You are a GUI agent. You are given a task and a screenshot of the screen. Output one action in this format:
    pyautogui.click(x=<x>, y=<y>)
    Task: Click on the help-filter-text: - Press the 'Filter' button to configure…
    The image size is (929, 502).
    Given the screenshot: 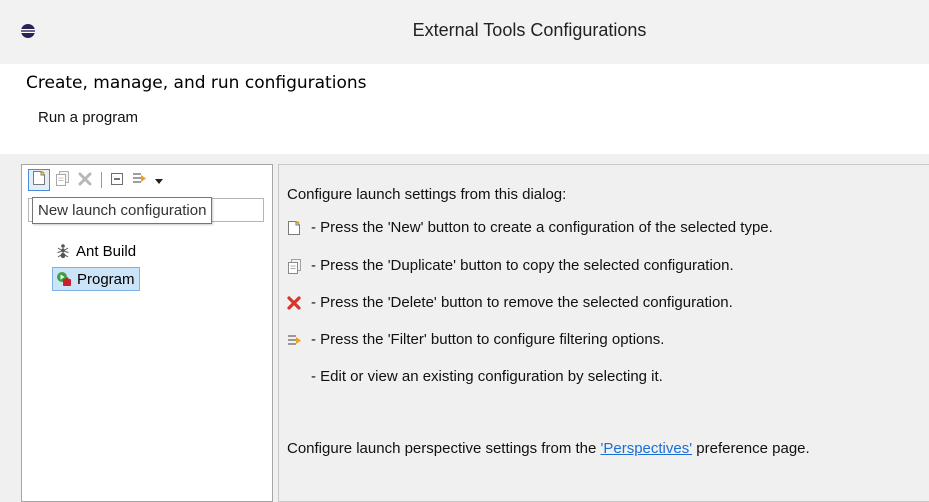 What is the action you would take?
    pyautogui.click(x=488, y=339)
    